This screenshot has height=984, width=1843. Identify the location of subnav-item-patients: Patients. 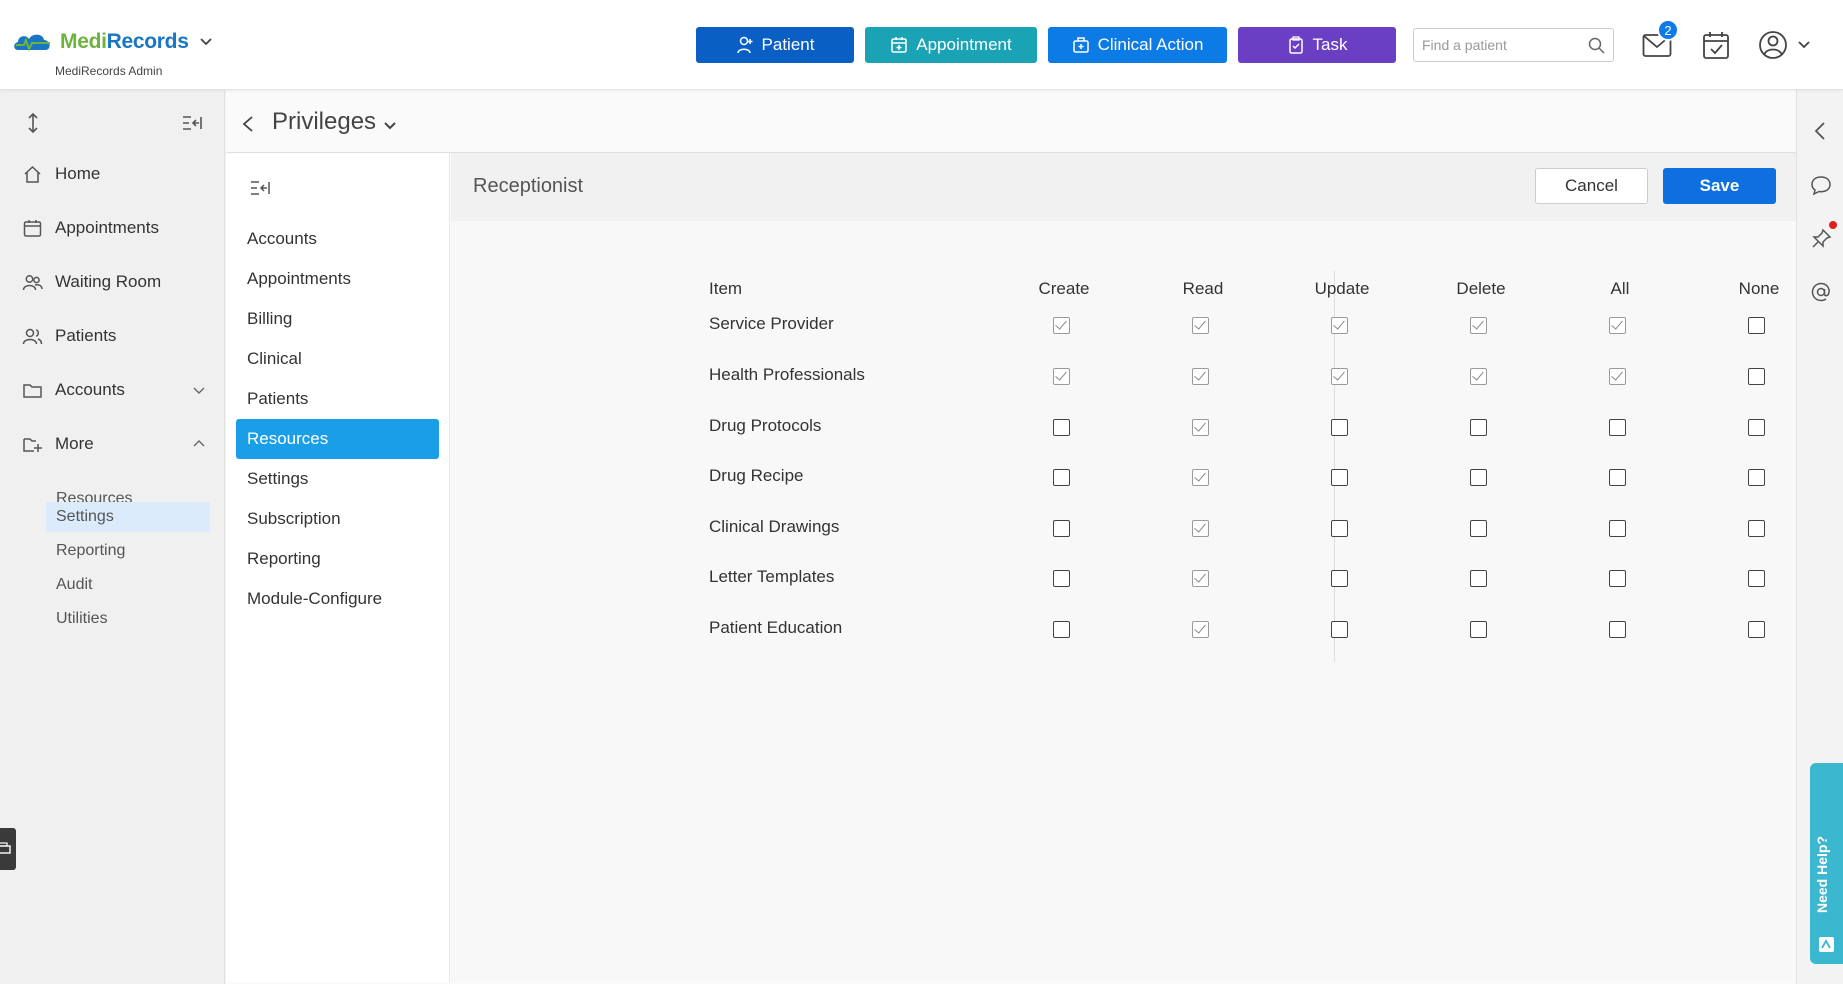
(337, 399).